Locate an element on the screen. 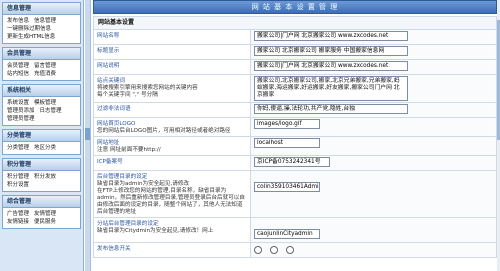 This screenshot has width=500, height=271. sidebar-link: 友情链接 is located at coordinates (18, 222).